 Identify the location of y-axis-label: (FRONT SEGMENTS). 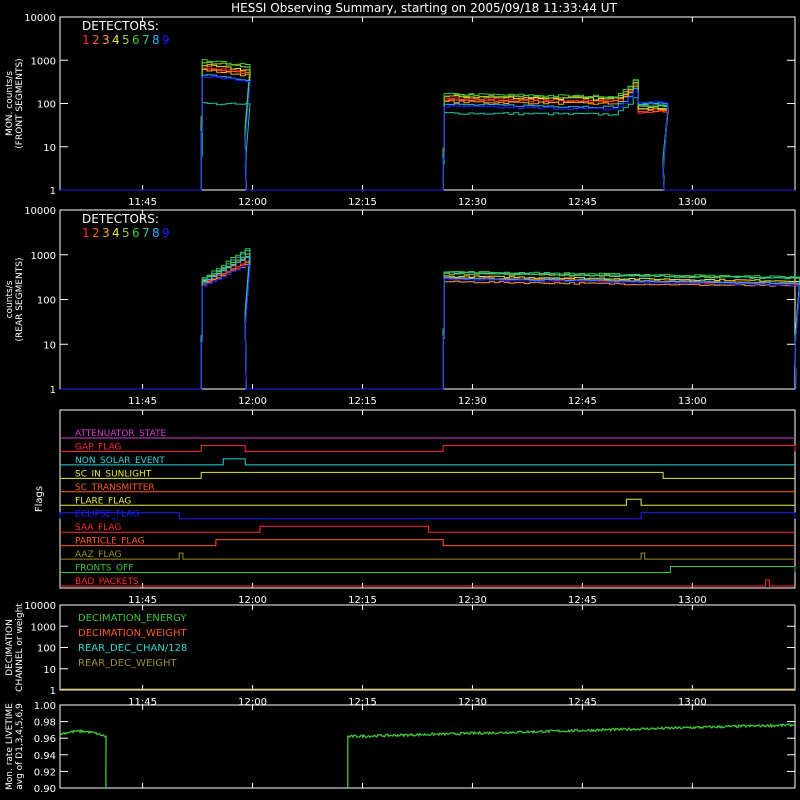
(20, 103).